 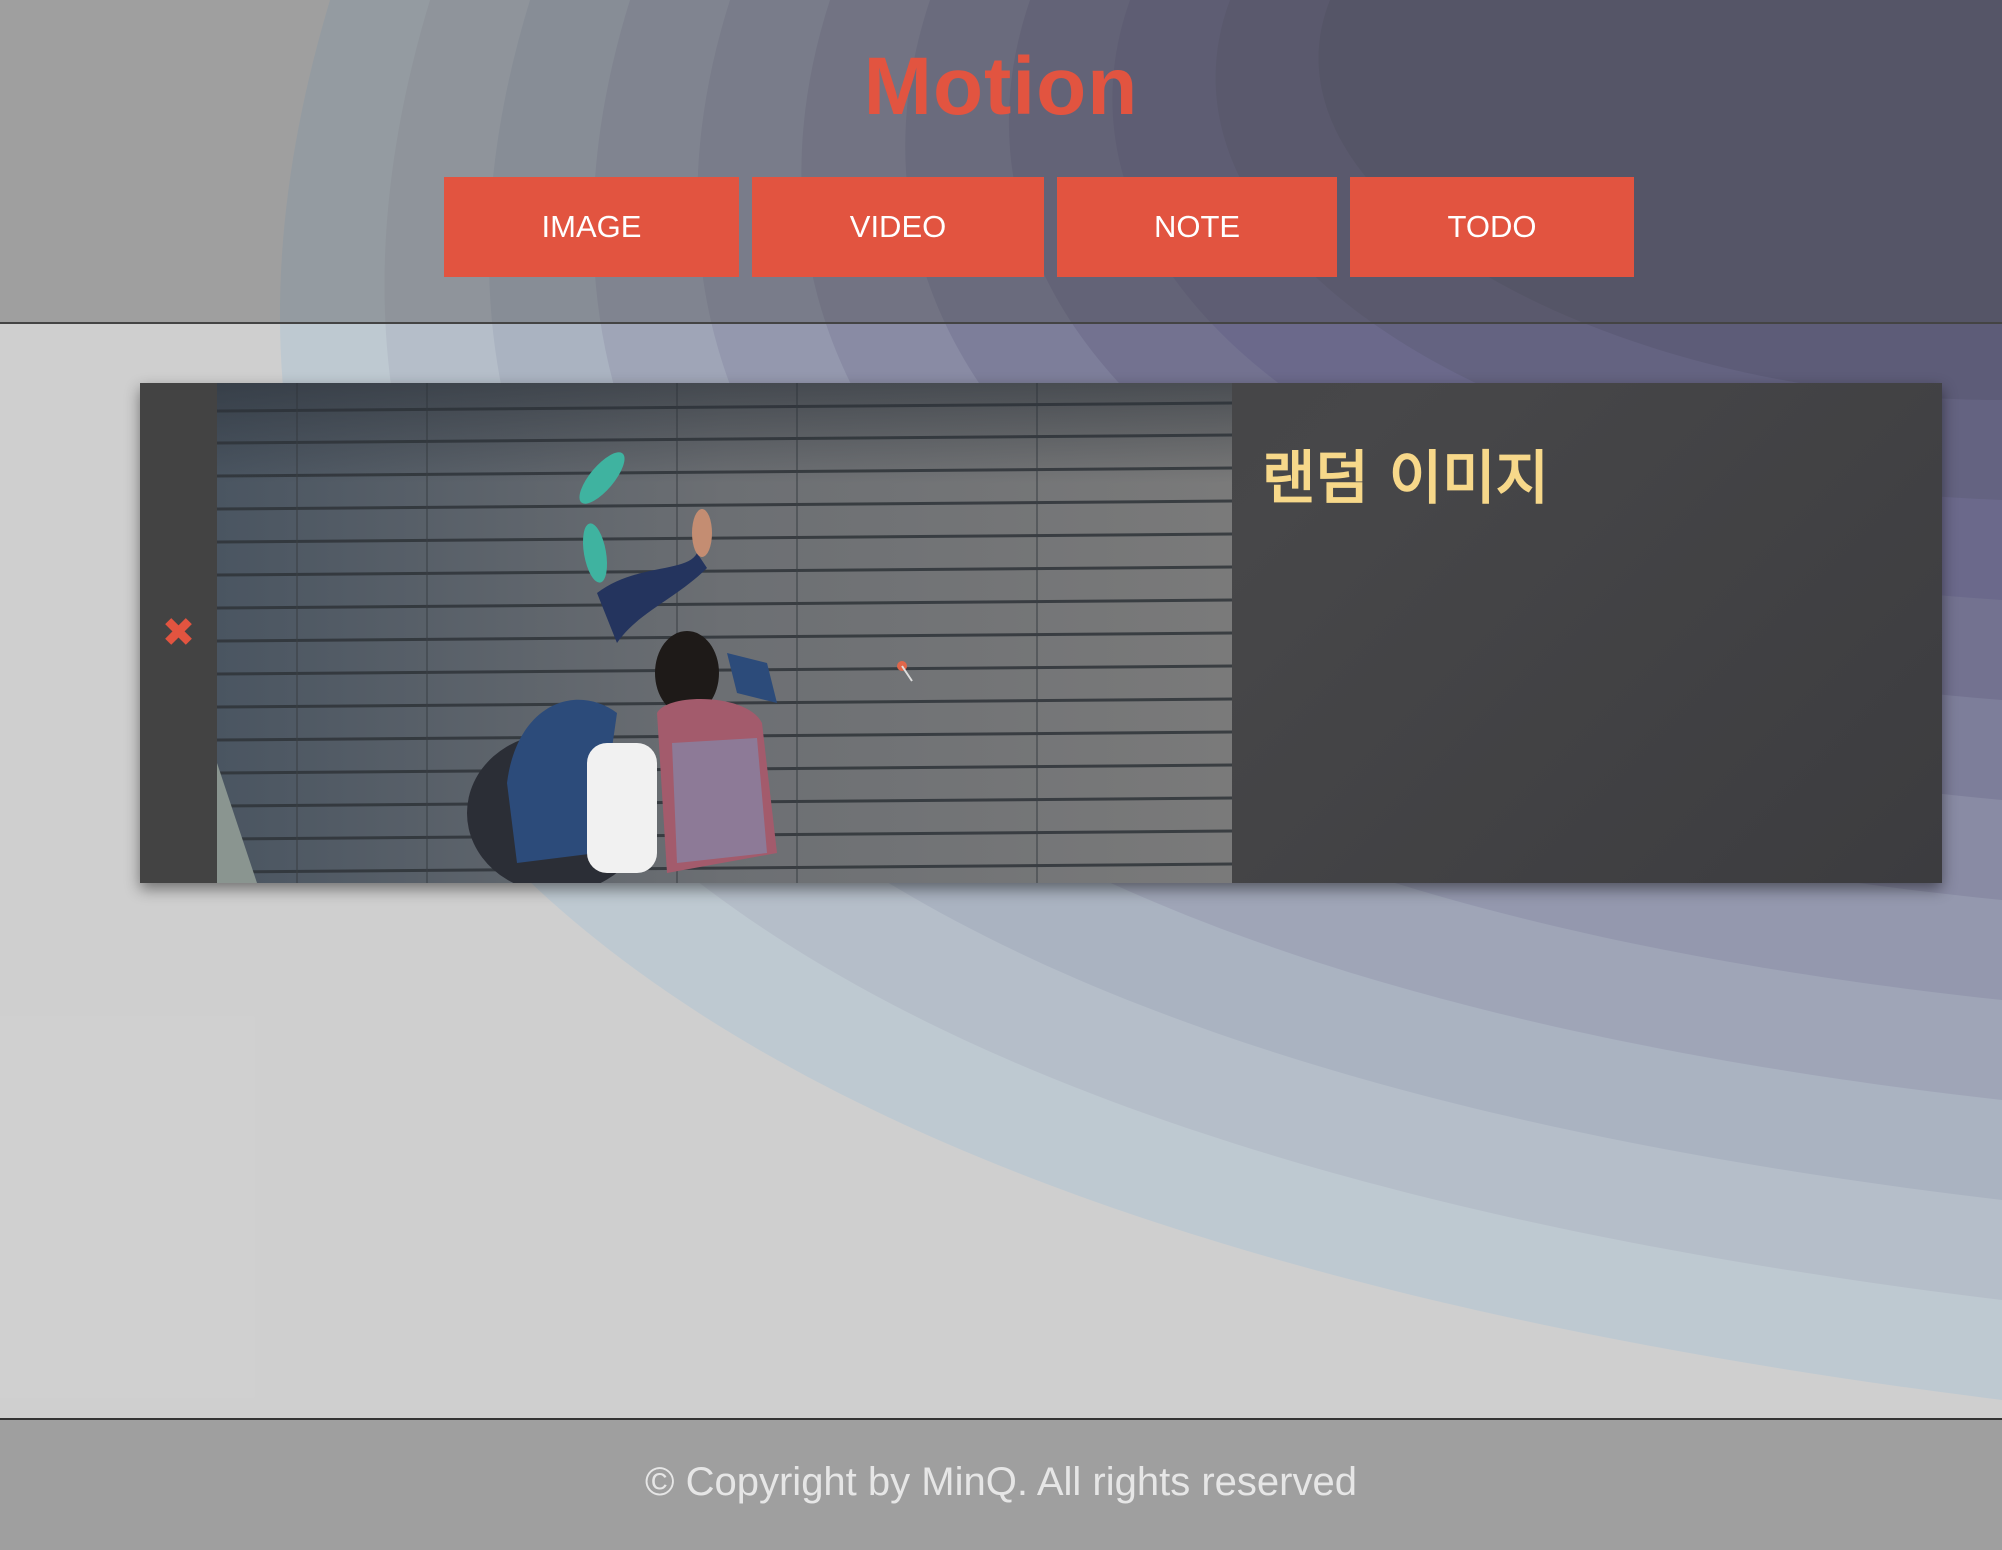 I want to click on todo-button: TODO, so click(x=1492, y=227).